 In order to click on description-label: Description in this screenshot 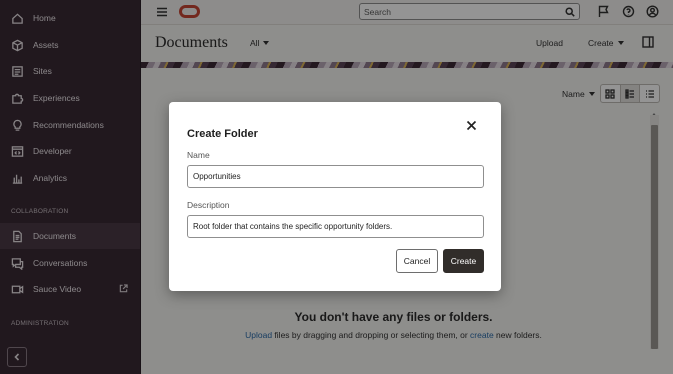, I will do `click(208, 205)`.